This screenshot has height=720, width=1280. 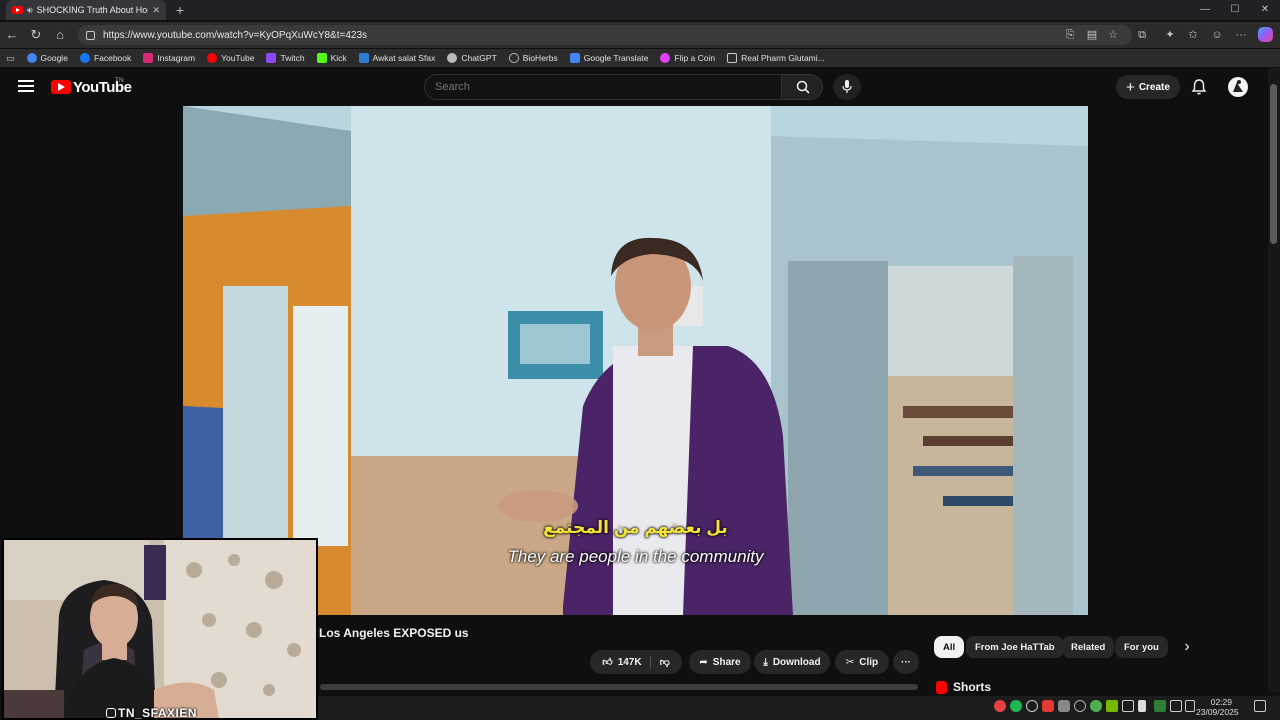 I want to click on instagram-icon, so click(x=111, y=713).